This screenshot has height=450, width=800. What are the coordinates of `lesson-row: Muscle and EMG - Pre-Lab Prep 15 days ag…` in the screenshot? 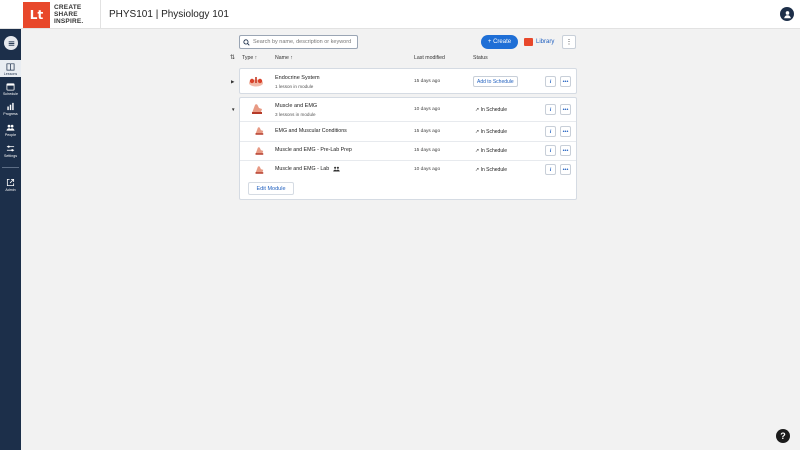 It's located at (408, 151).